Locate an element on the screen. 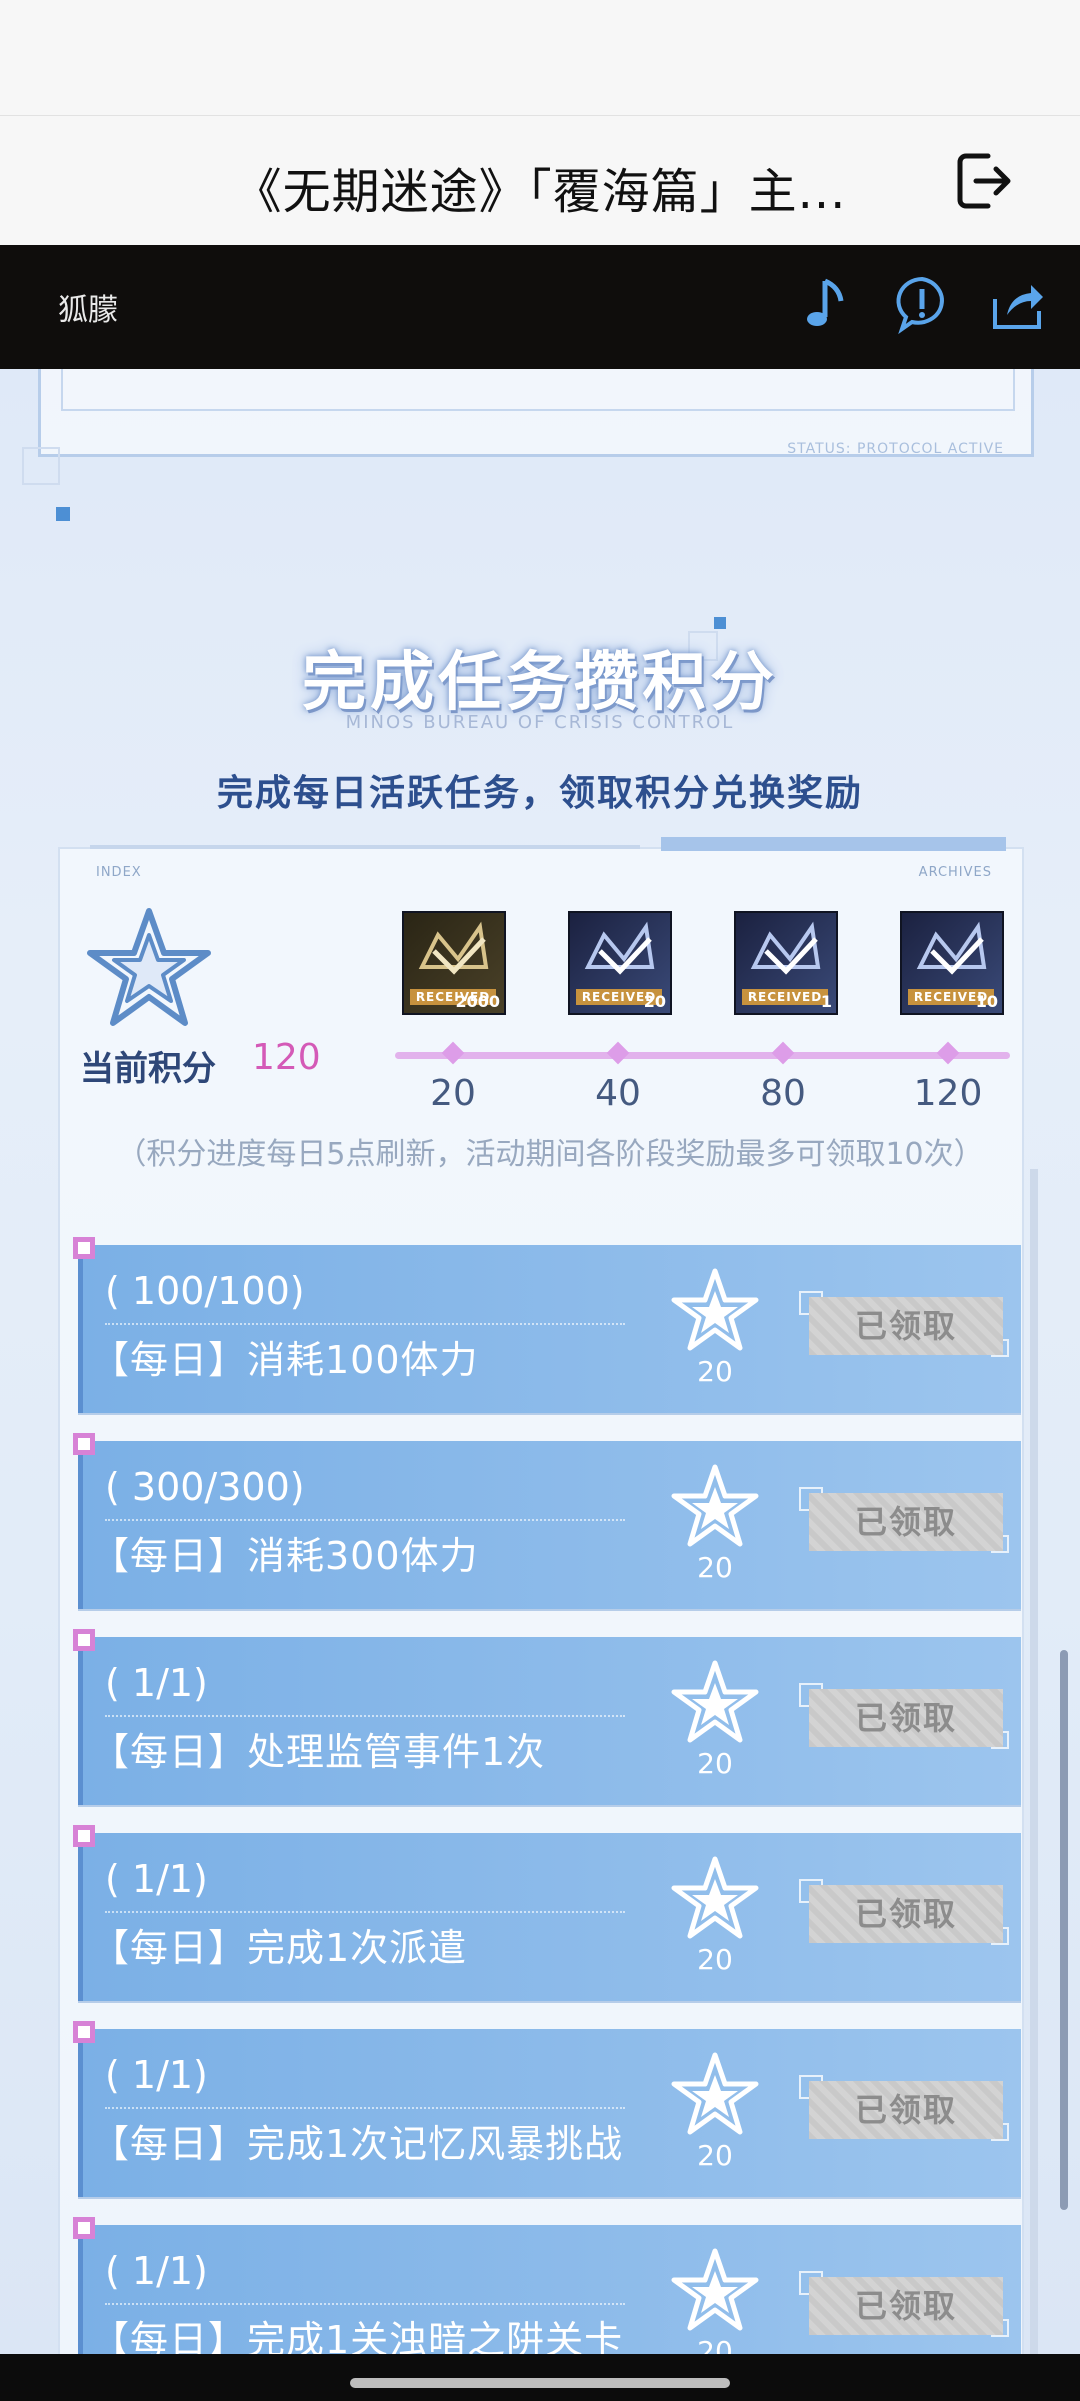 The image size is (1080, 2401). status-bar is located at coordinates (540, 57).